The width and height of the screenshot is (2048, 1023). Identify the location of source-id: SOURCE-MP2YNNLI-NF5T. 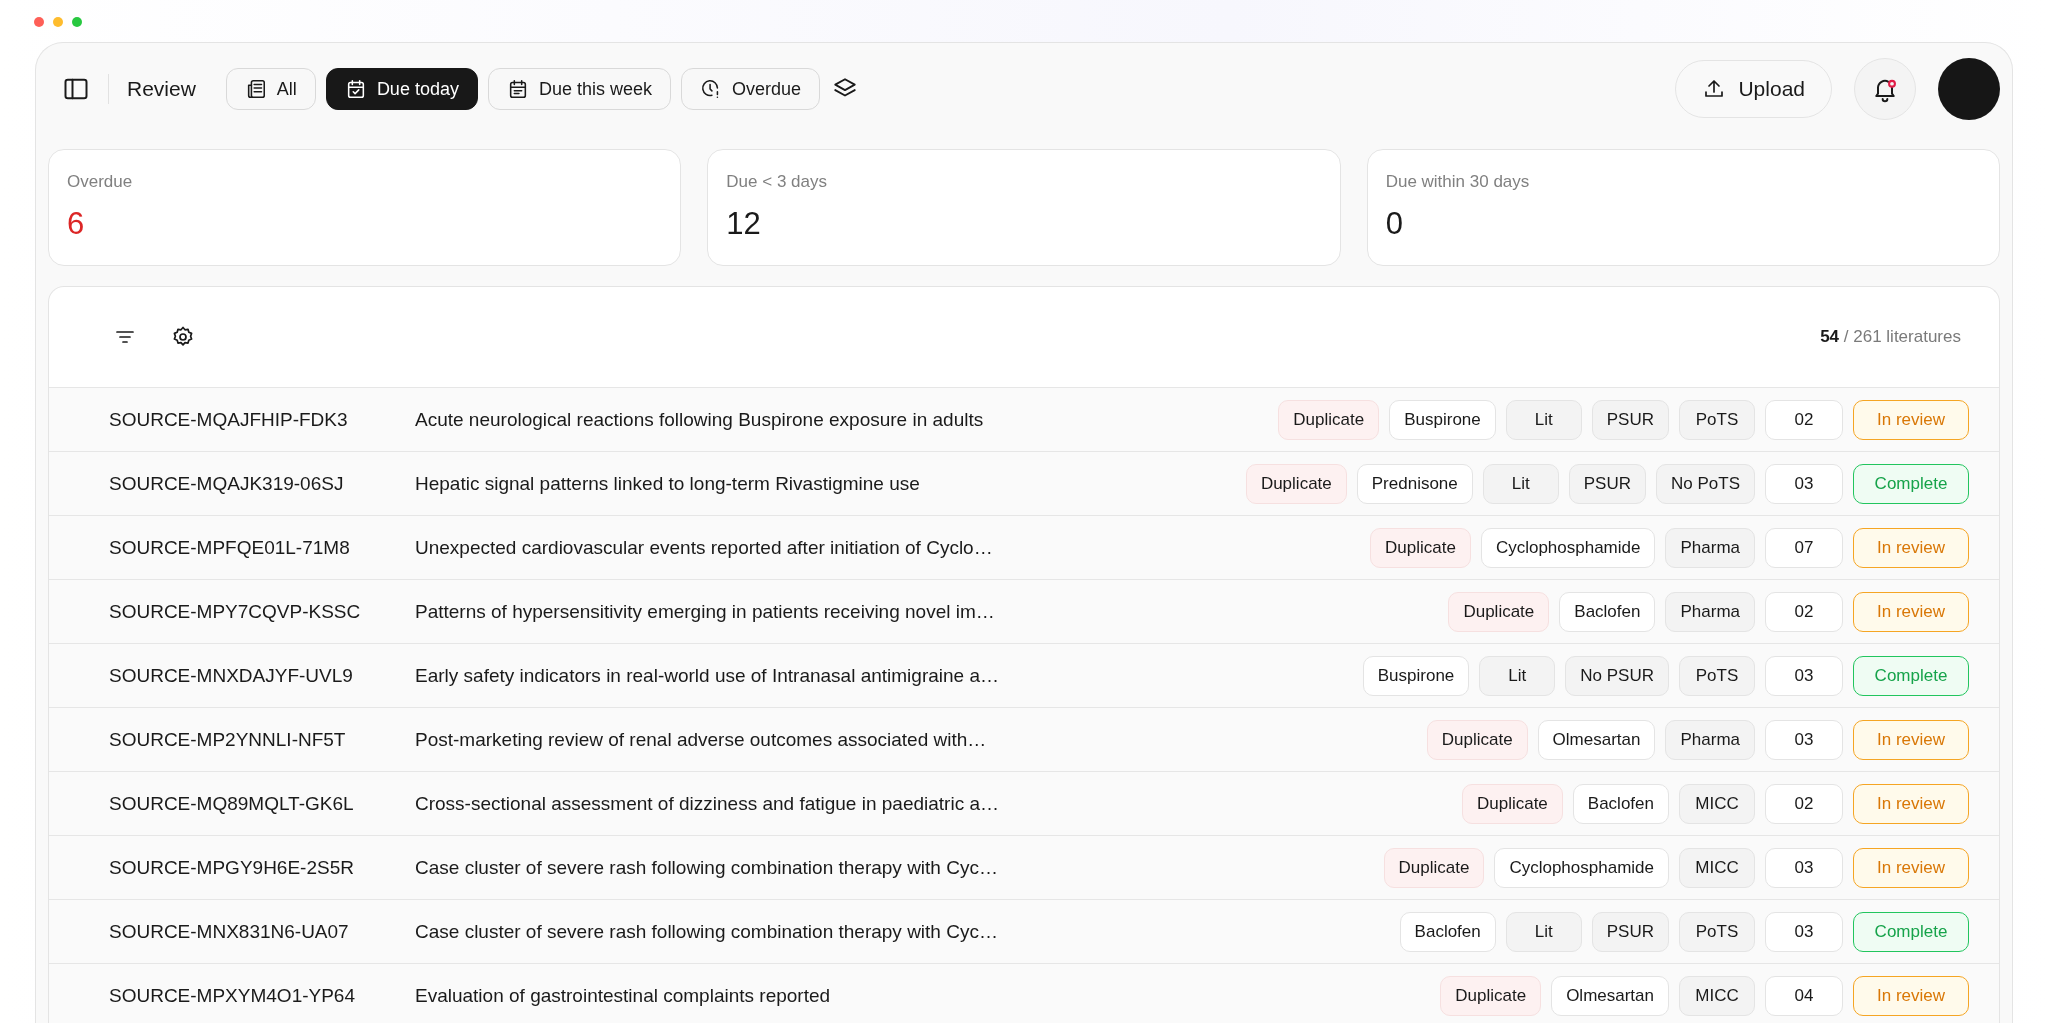
(228, 739).